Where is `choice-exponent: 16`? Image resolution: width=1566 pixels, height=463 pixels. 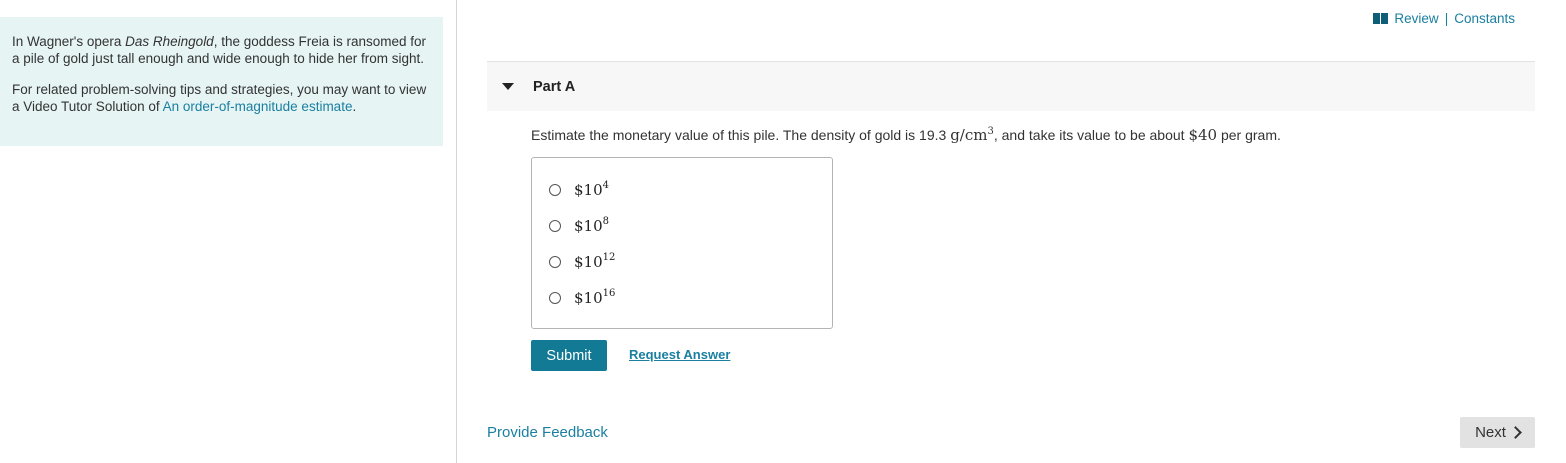 choice-exponent: 16 is located at coordinates (609, 293).